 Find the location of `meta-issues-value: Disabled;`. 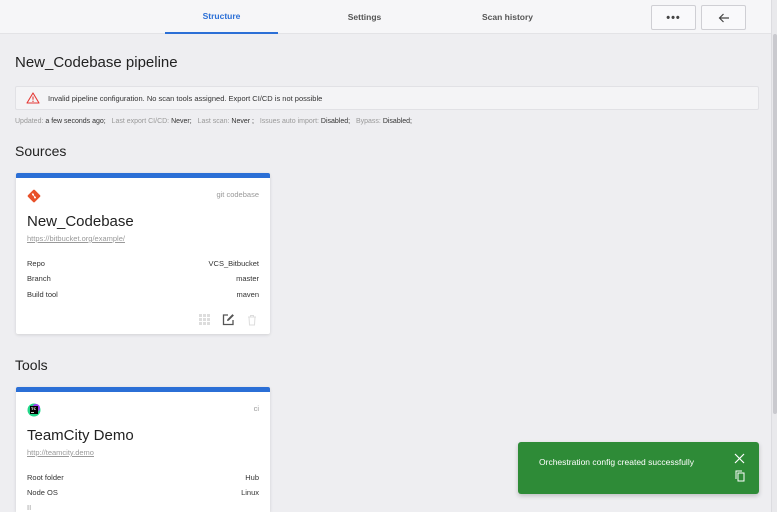

meta-issues-value: Disabled; is located at coordinates (335, 121).